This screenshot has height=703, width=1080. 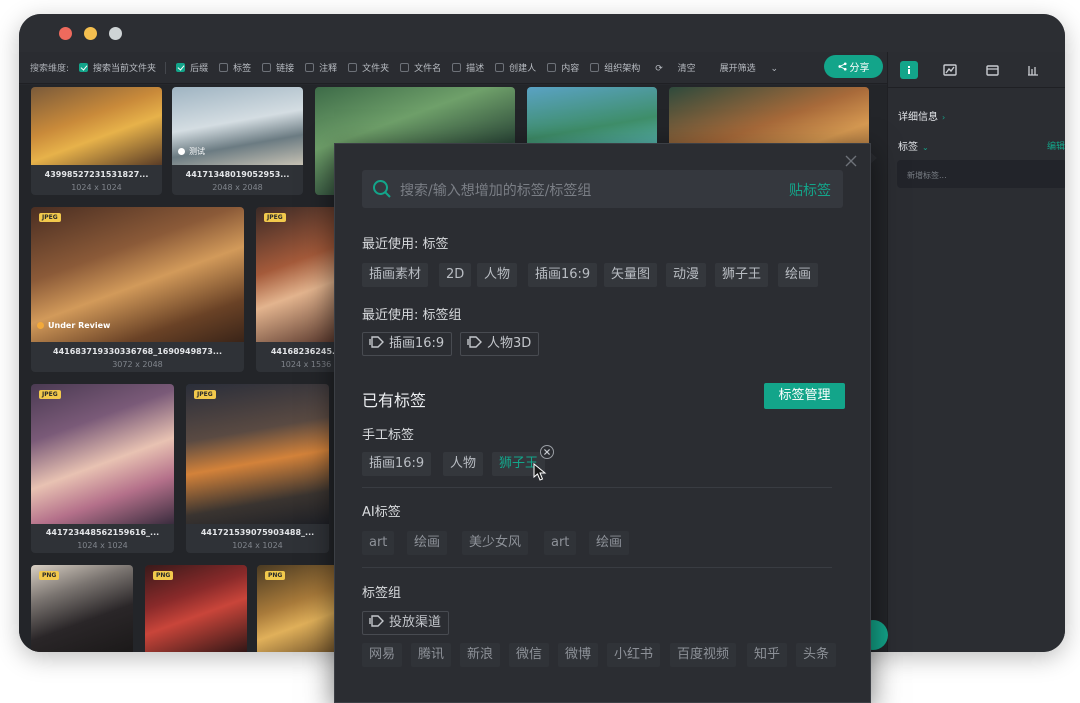 What do you see at coordinates (921, 115) in the screenshot?
I see `detail-section: 详细信息 ›` at bounding box center [921, 115].